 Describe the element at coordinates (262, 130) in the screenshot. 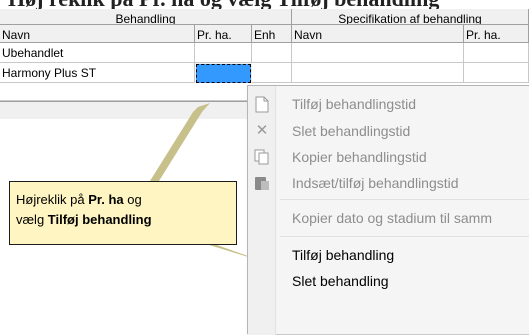

I see `delete-x-icon: ✕` at that location.